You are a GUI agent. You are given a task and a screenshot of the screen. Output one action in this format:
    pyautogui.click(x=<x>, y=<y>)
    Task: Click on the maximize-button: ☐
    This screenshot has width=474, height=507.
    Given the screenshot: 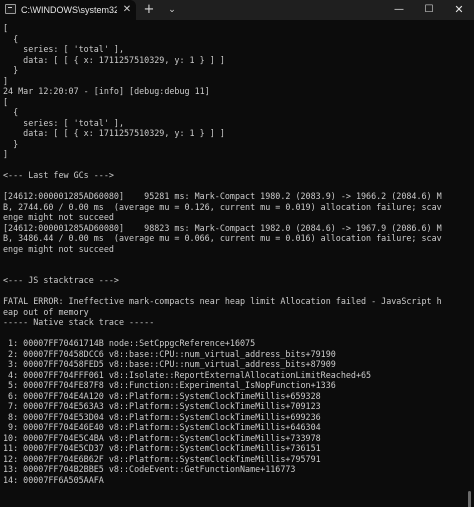 What is the action you would take?
    pyautogui.click(x=429, y=10)
    